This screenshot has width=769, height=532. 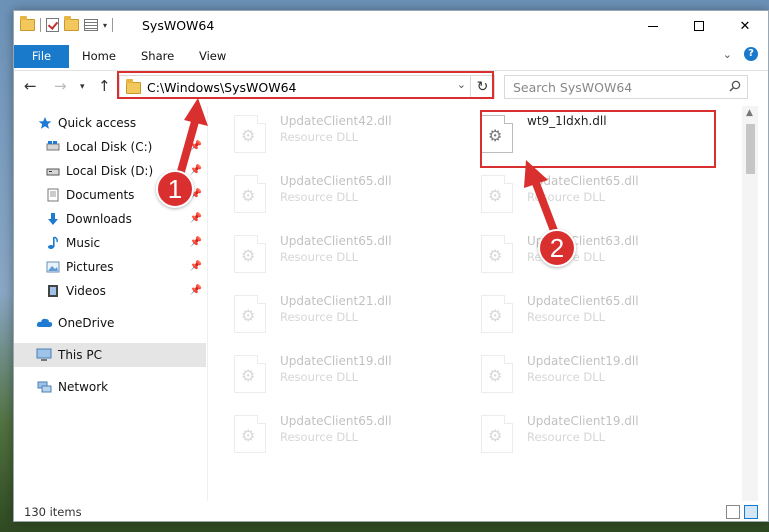 What do you see at coordinates (572, 87) in the screenshot?
I see `search-placeholder: Search SysWOW64` at bounding box center [572, 87].